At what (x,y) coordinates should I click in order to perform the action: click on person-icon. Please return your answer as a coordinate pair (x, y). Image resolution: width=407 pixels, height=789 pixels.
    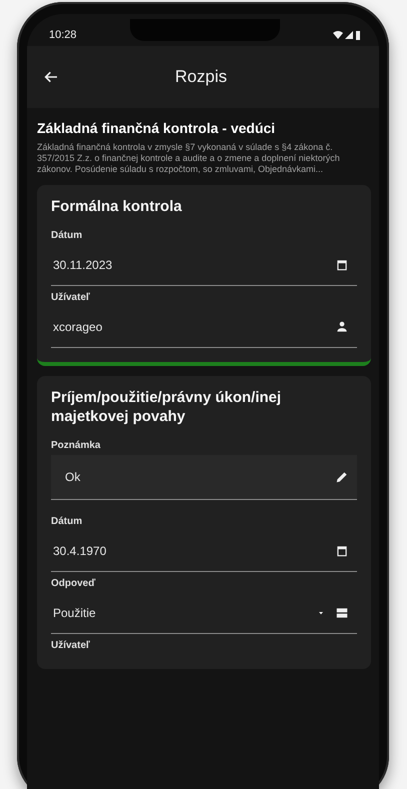
    Looking at the image, I should click on (342, 327).